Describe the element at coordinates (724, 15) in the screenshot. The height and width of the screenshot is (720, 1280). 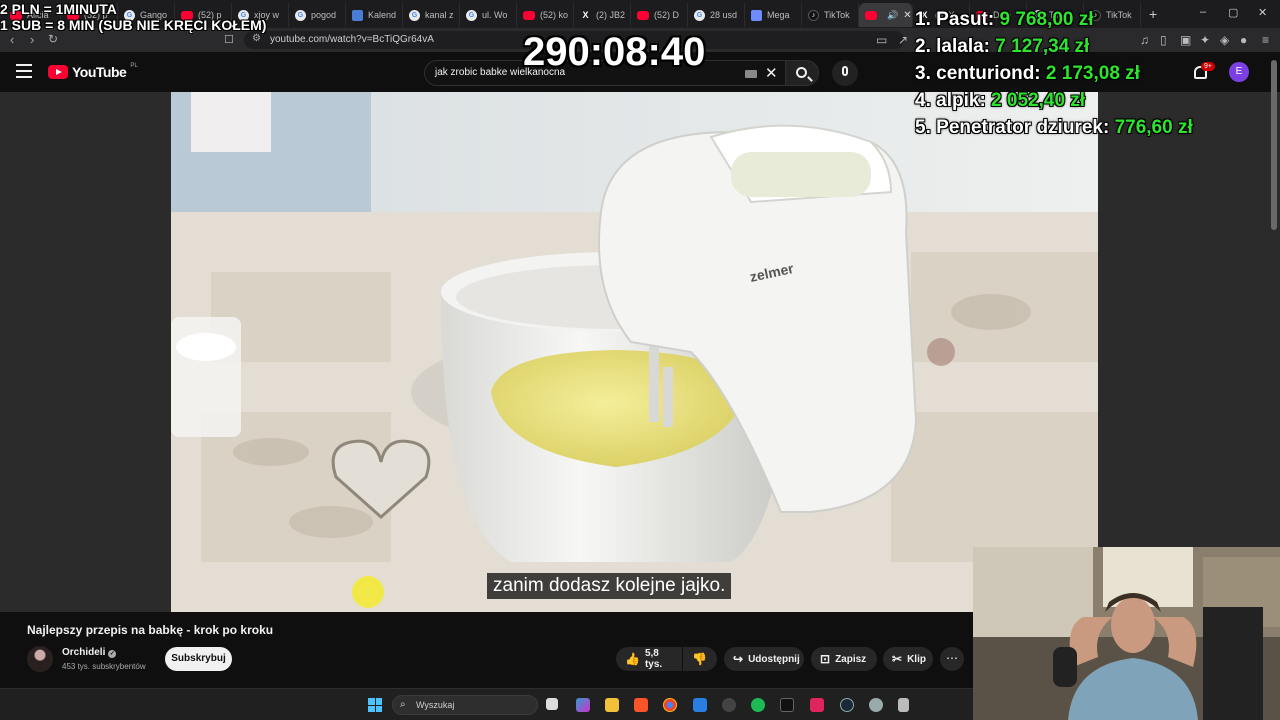
I see `tab-title: 28 usd` at that location.